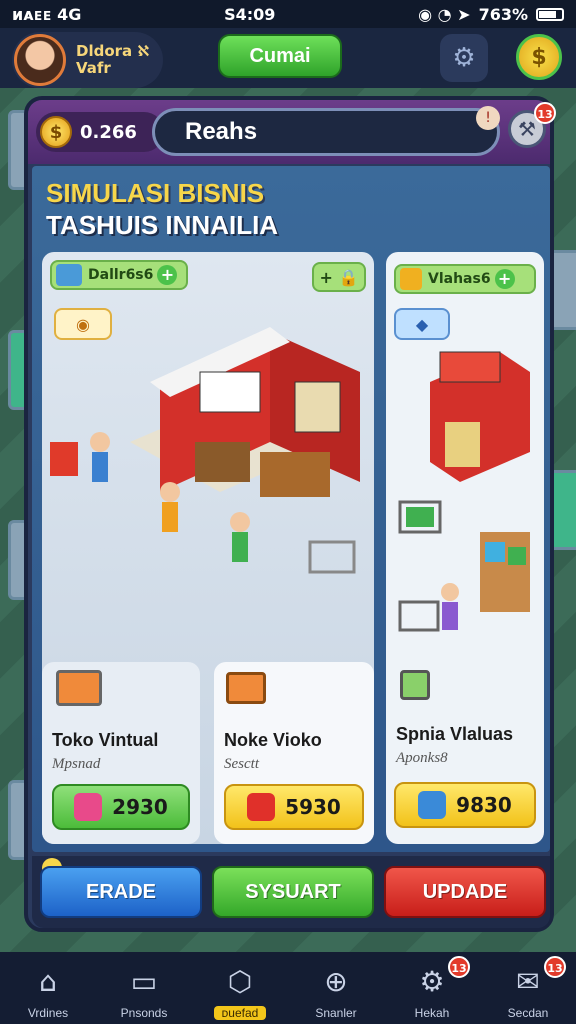 The image size is (576, 1024). I want to click on bag-icon, so click(261, 807).